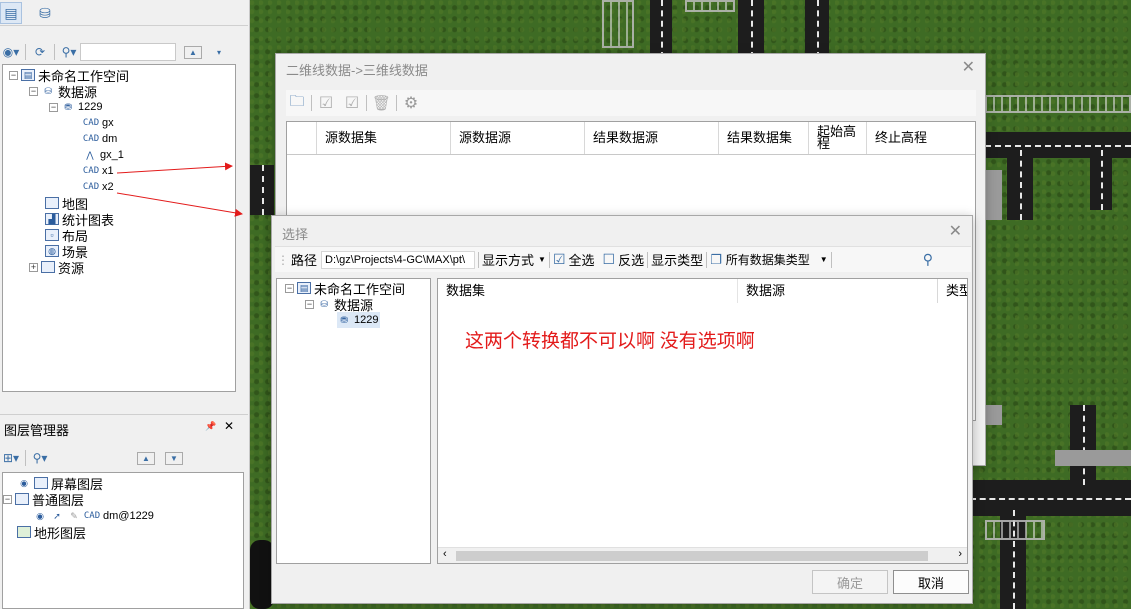 This screenshot has width=1131, height=609. Describe the element at coordinates (352, 103) in the screenshot. I see `invert-selection-icon: ☑` at that location.